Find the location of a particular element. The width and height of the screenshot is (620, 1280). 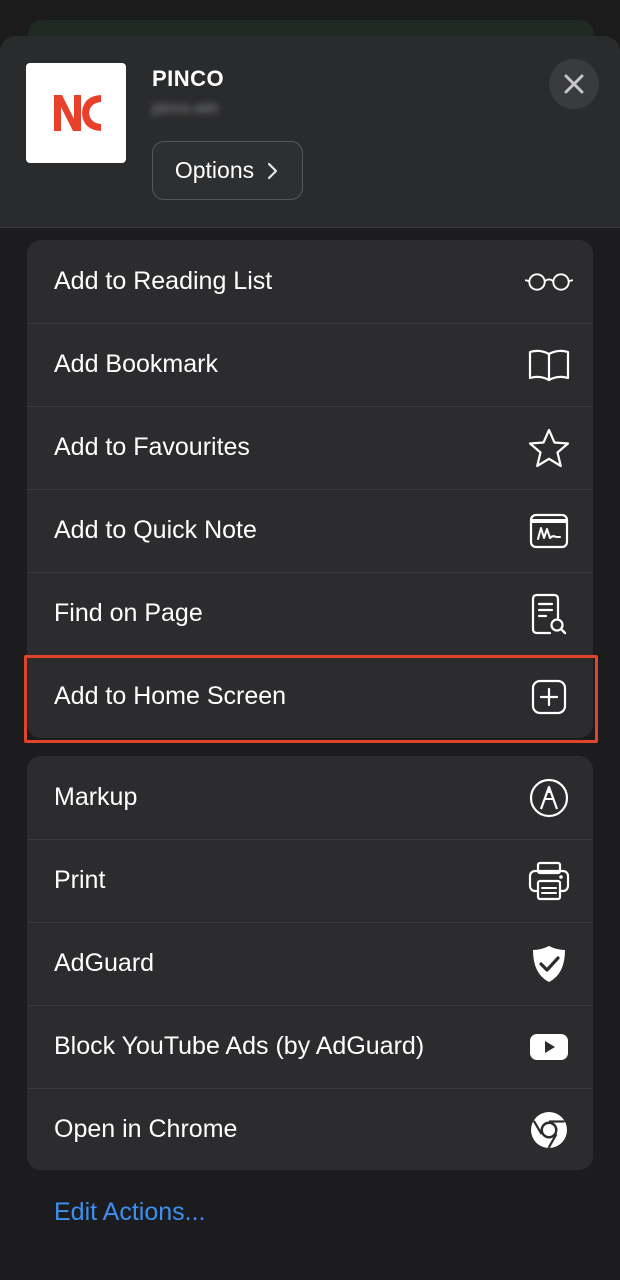

action-add-to-quick-note: Add to Quick Note is located at coordinates (310, 530).